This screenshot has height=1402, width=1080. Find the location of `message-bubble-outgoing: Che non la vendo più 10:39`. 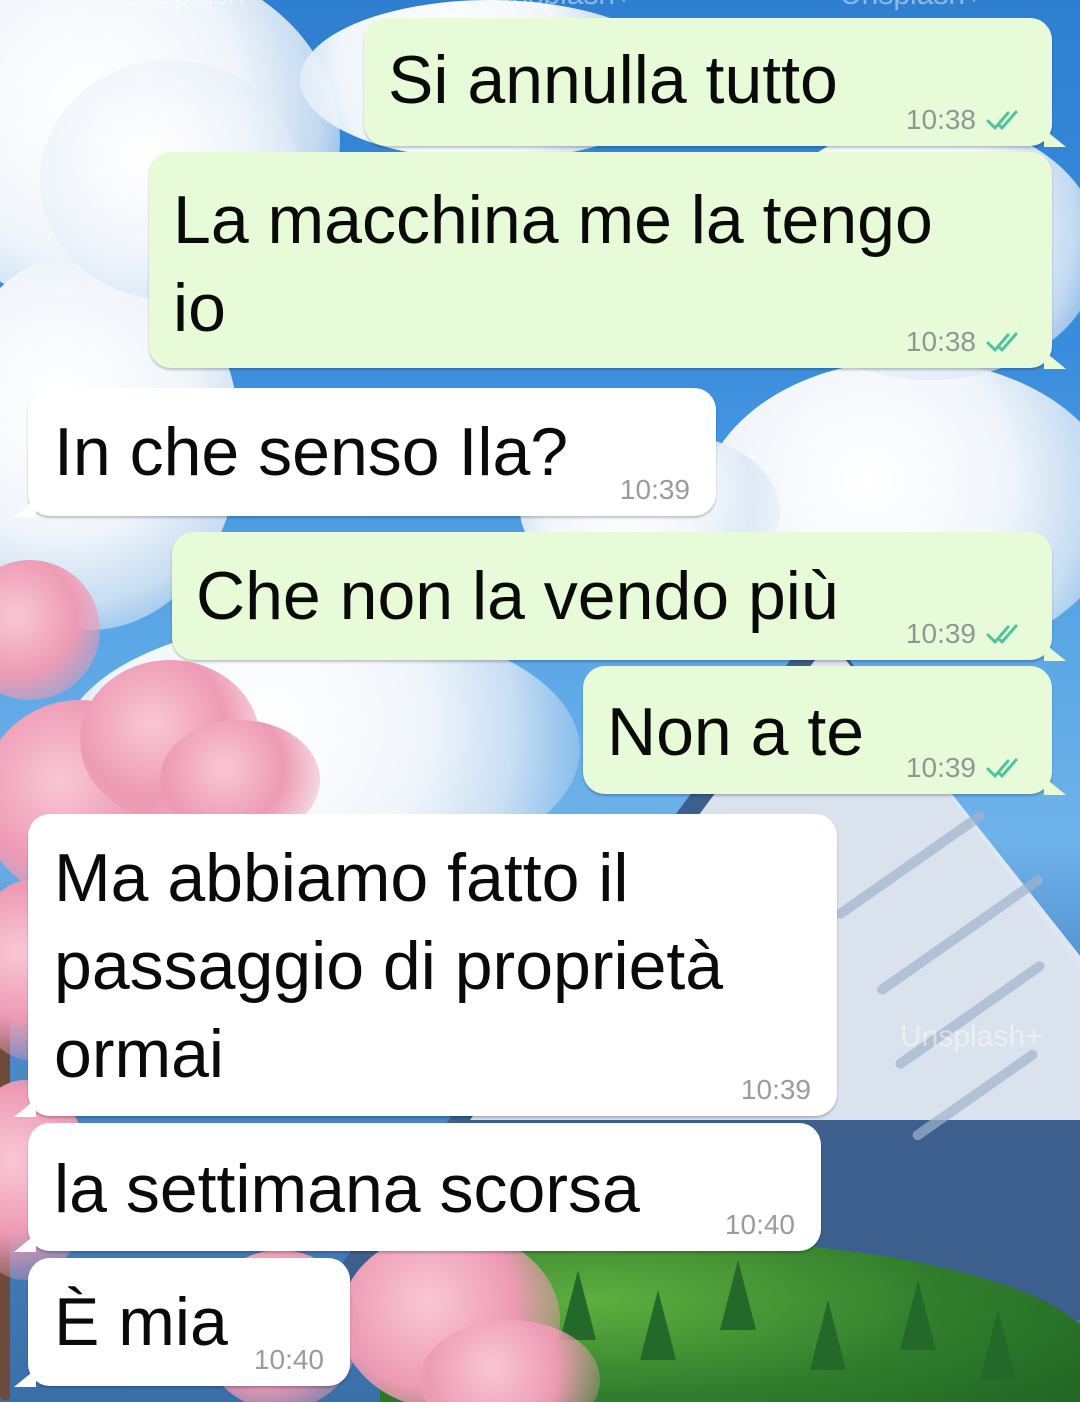

message-bubble-outgoing: Che non la vendo più 10:39 is located at coordinates (619, 596).